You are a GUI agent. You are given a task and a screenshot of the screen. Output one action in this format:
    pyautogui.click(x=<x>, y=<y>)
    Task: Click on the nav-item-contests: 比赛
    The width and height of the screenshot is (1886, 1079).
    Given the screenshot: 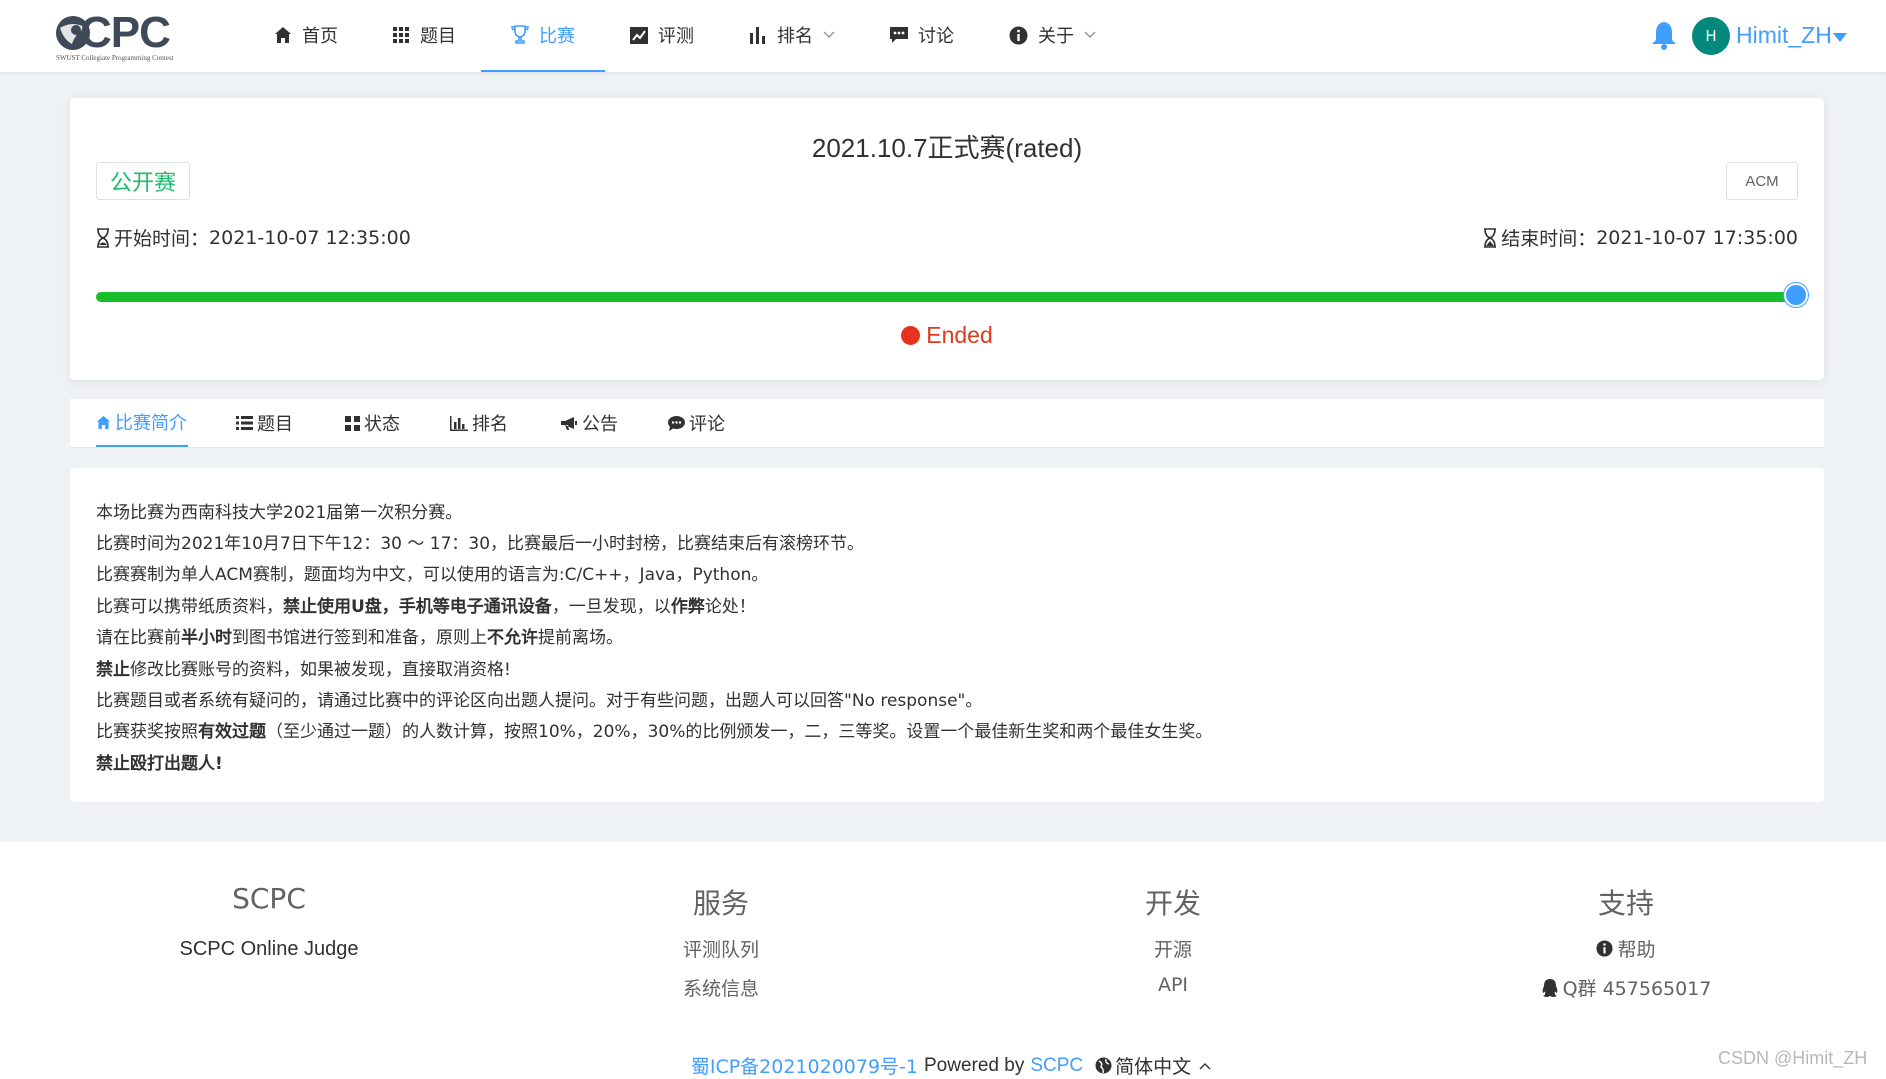 What is the action you would take?
    pyautogui.click(x=543, y=36)
    